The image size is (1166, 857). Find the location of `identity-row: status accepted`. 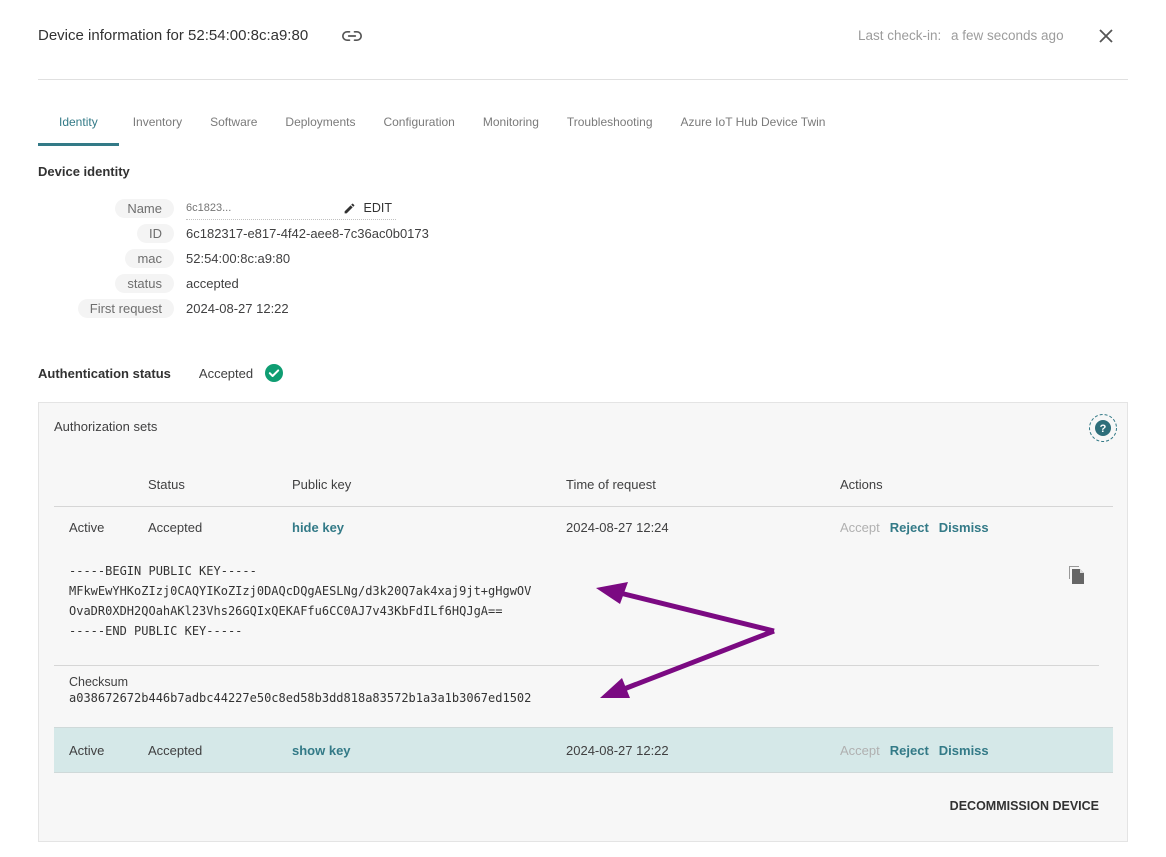

identity-row: status accepted is located at coordinates (250, 283).